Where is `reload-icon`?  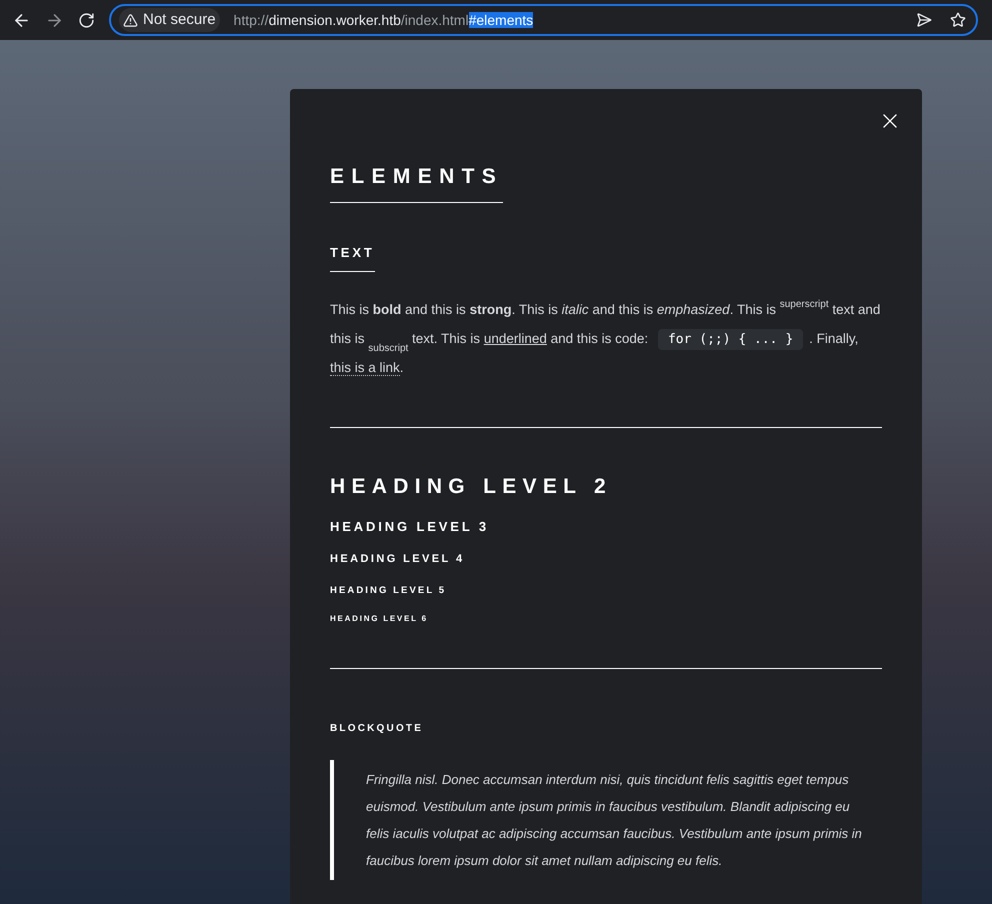
reload-icon is located at coordinates (86, 20).